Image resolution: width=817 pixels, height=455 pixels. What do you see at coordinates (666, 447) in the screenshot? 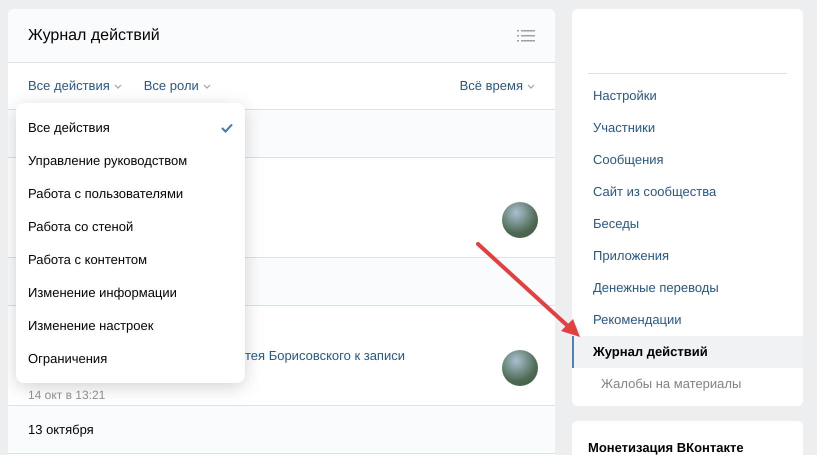
I see `card-title: Монетизация ВКонтакте` at bounding box center [666, 447].